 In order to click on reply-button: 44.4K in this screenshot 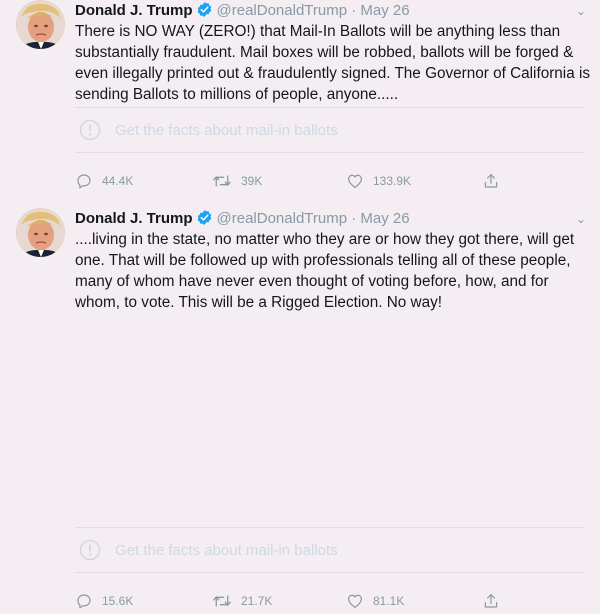, I will do `click(104, 181)`.